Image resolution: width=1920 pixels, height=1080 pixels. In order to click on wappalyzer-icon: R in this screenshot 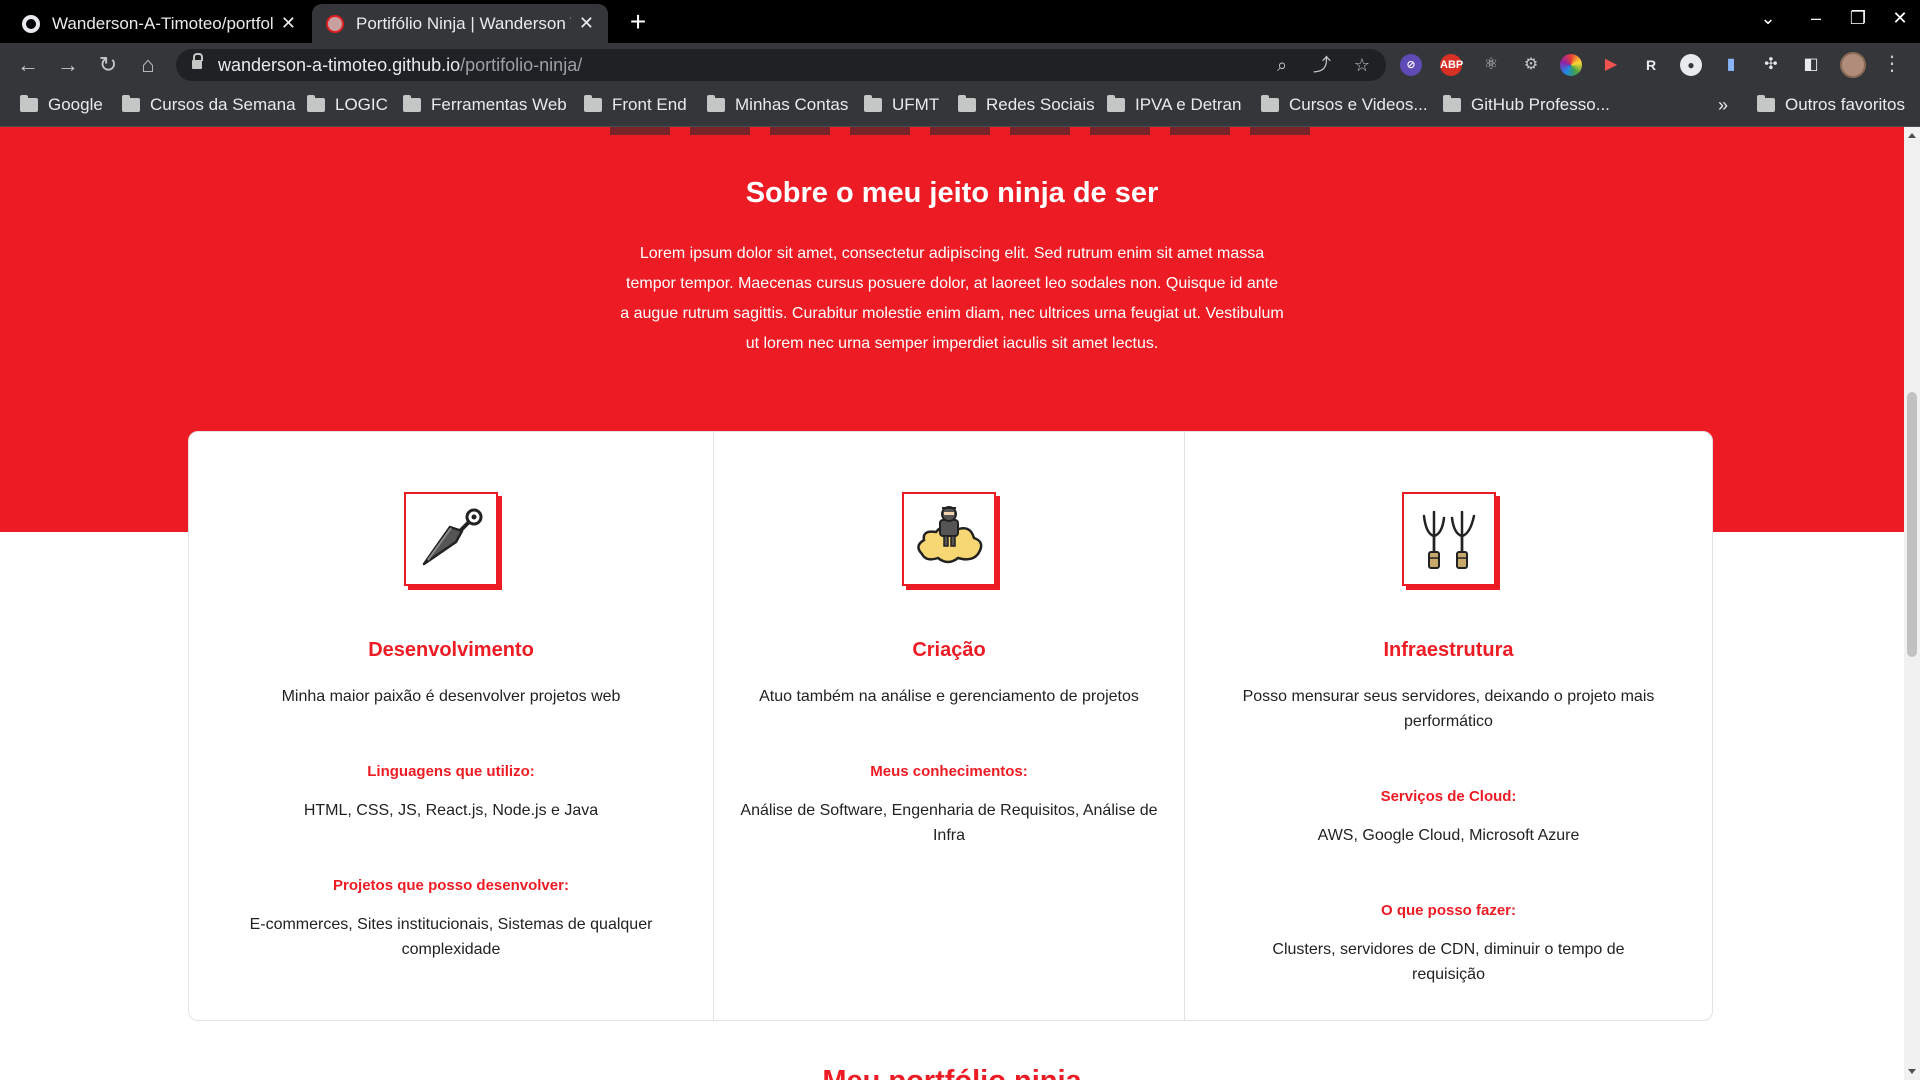, I will do `click(1651, 65)`.